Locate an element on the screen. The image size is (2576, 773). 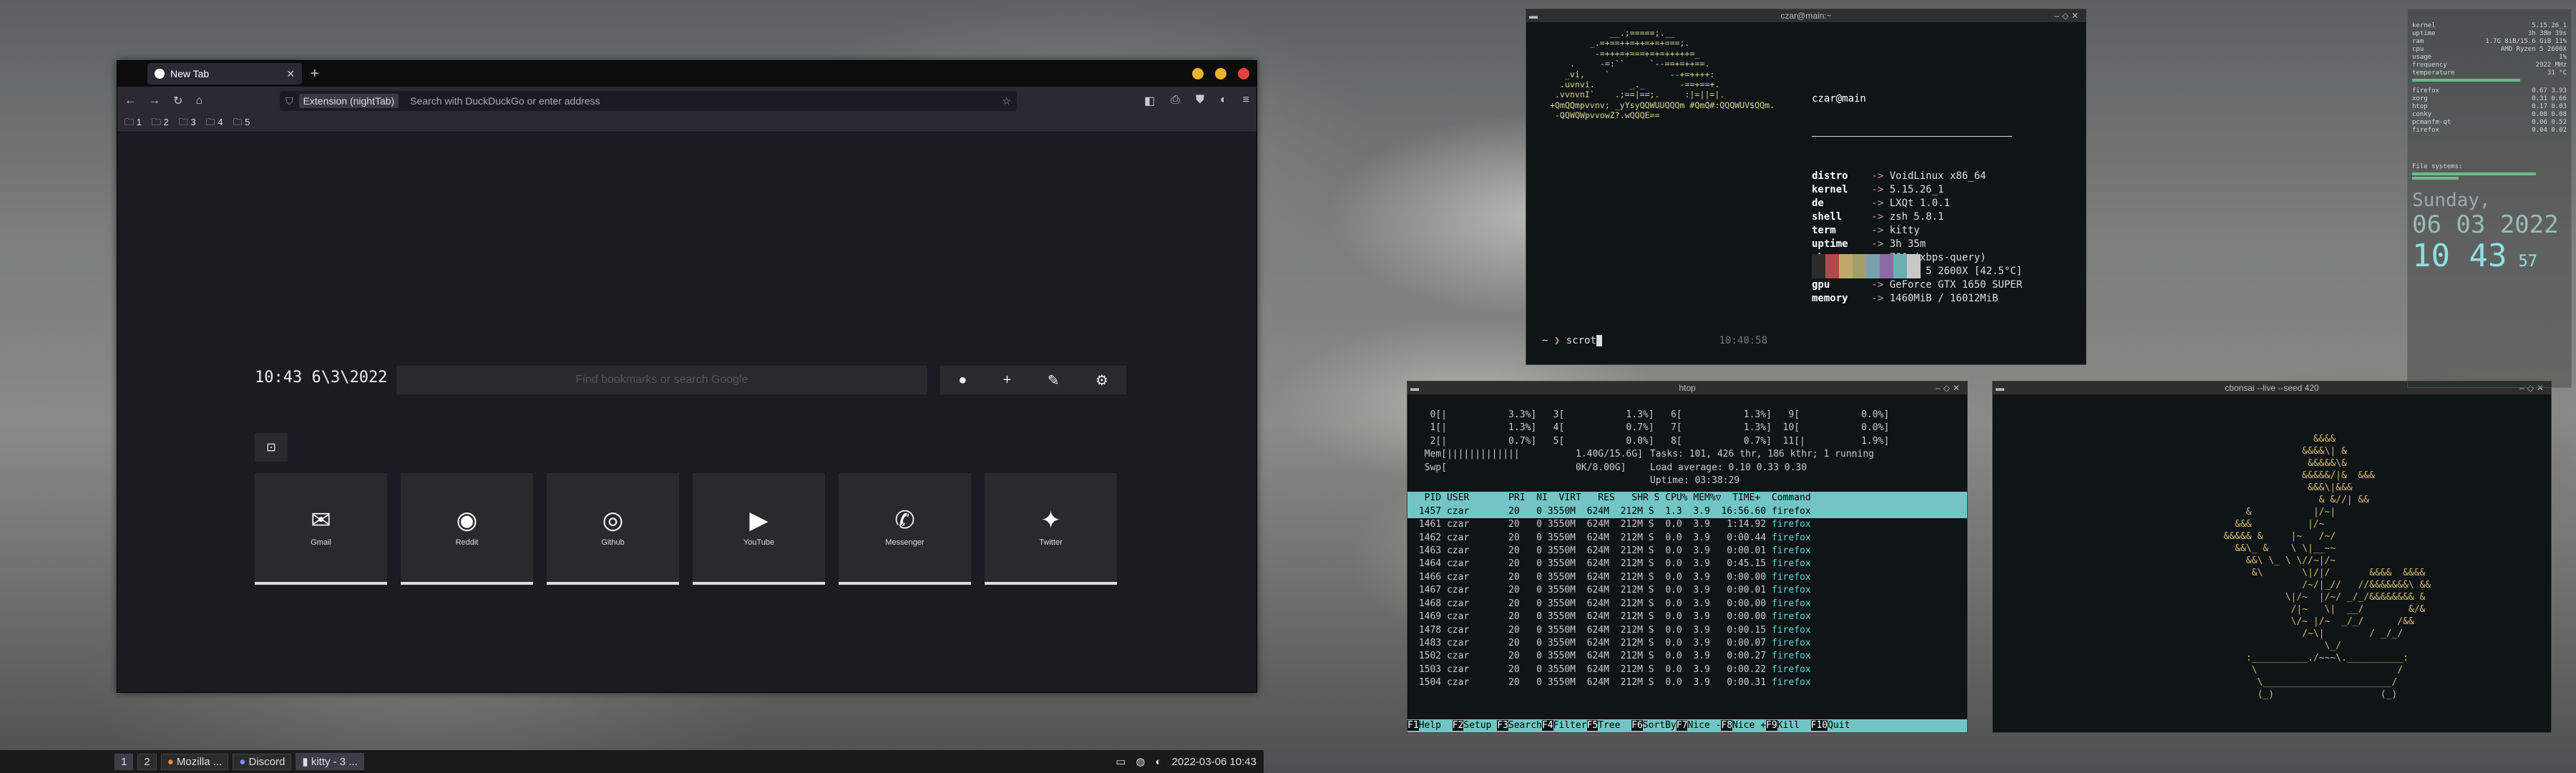
bookmark-folder-5: 🗀 5 is located at coordinates (241, 124).